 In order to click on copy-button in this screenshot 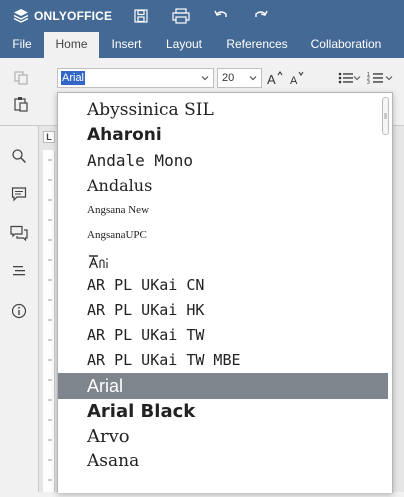, I will do `click(21, 78)`.